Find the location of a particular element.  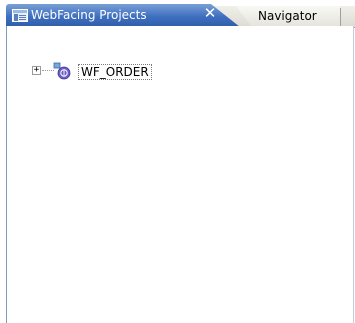

tree-item-wf-order: + WF_ORDER is located at coordinates (182, 71).